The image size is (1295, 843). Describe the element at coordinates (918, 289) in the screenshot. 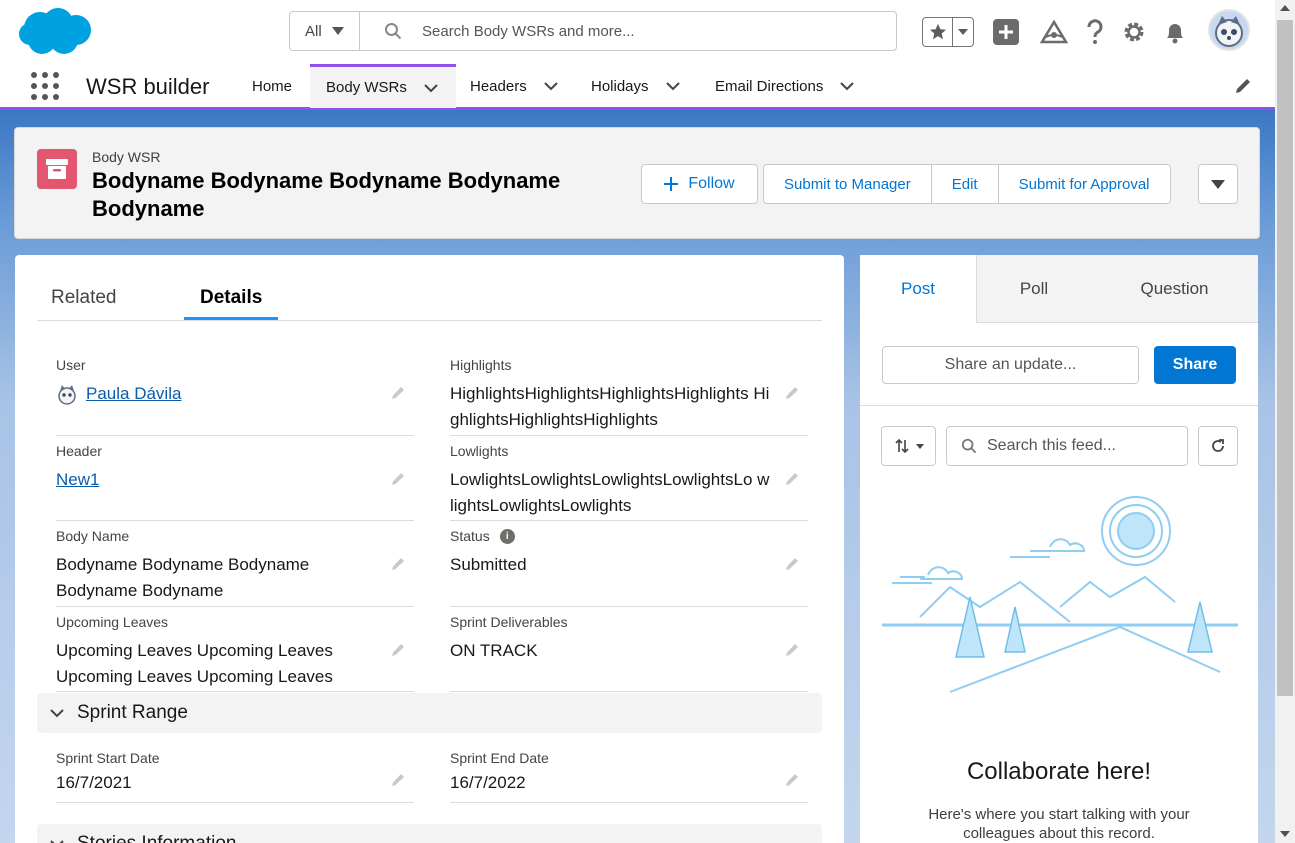

I see `tab-post: Post` at that location.